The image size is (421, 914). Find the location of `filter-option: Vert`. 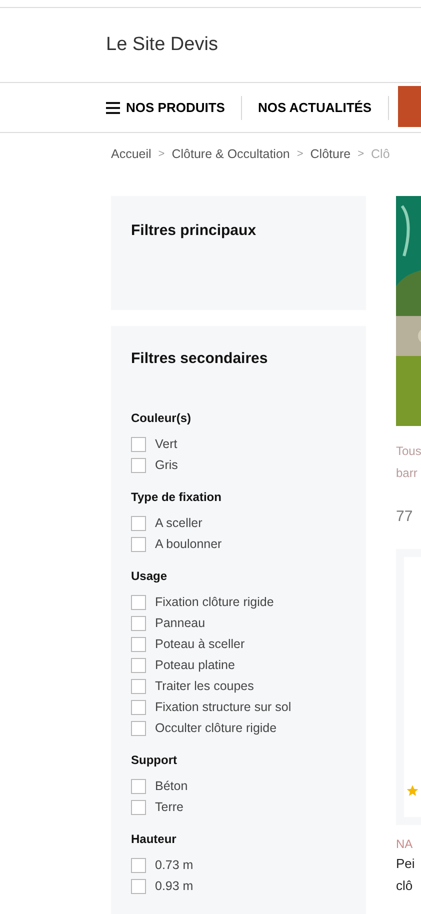

filter-option: Vert is located at coordinates (166, 444).